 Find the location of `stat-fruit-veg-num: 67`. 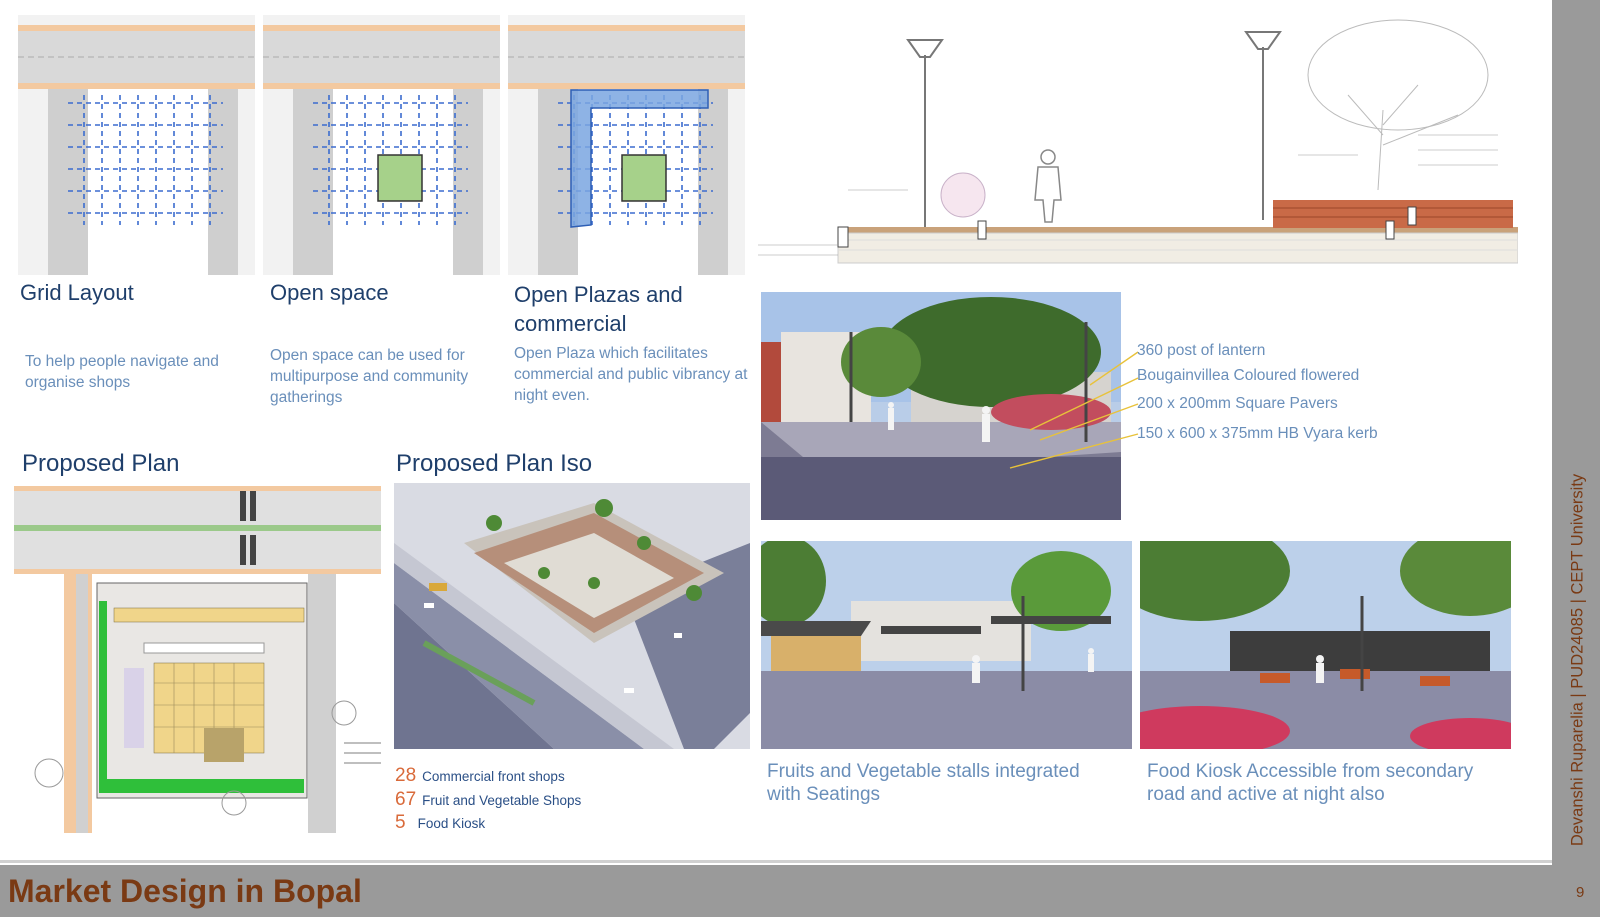

stat-fruit-veg-num: 67 is located at coordinates (406, 799).